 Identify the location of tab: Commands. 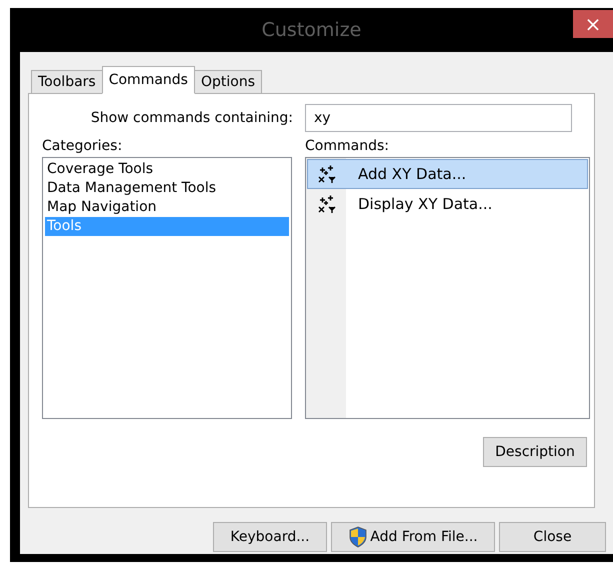
(148, 80).